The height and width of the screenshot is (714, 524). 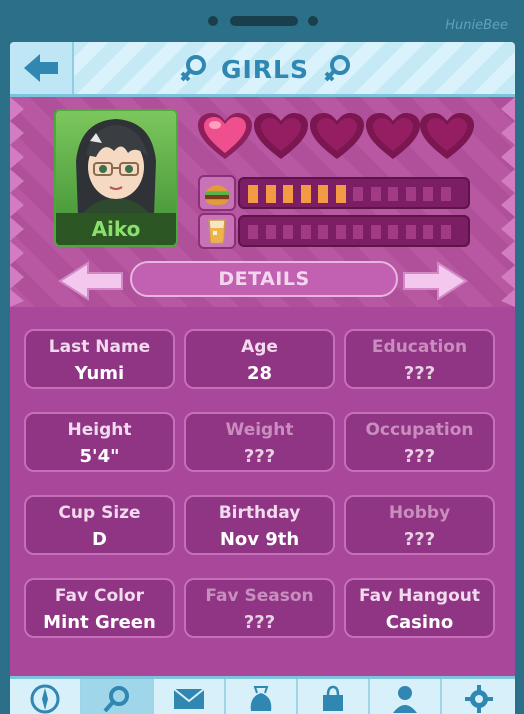 I want to click on details-banner: DETAILS, so click(x=262, y=283).